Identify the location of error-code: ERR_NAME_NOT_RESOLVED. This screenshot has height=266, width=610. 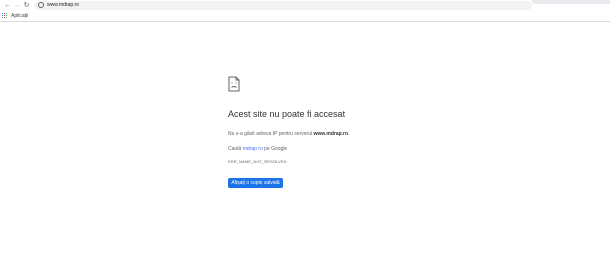
(257, 161).